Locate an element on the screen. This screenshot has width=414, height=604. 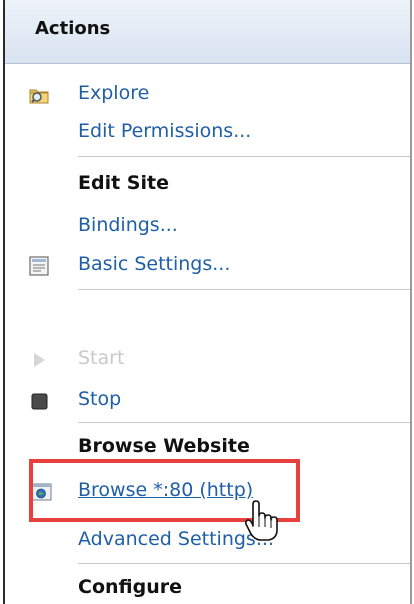
start-label: Start is located at coordinates (101, 358).